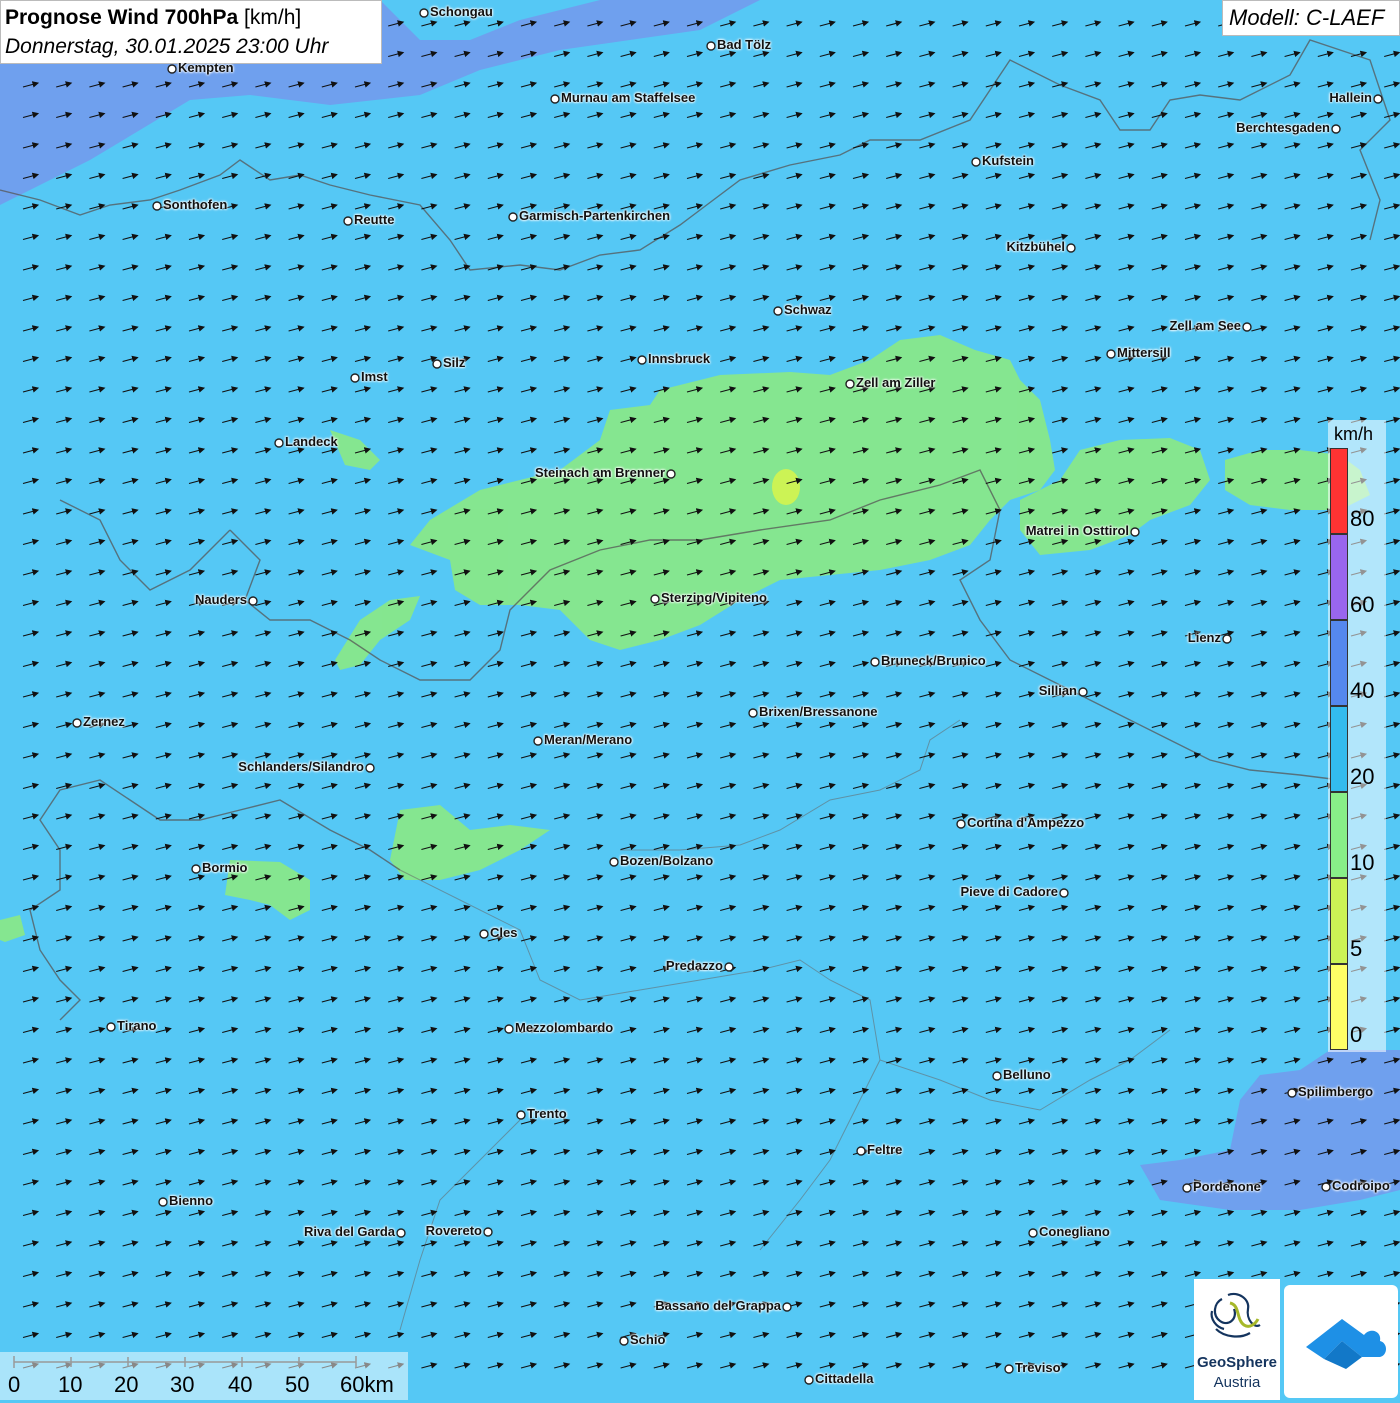 Image resolution: width=1400 pixels, height=1403 pixels. I want to click on city-label: Zell am Ziller, so click(896, 382).